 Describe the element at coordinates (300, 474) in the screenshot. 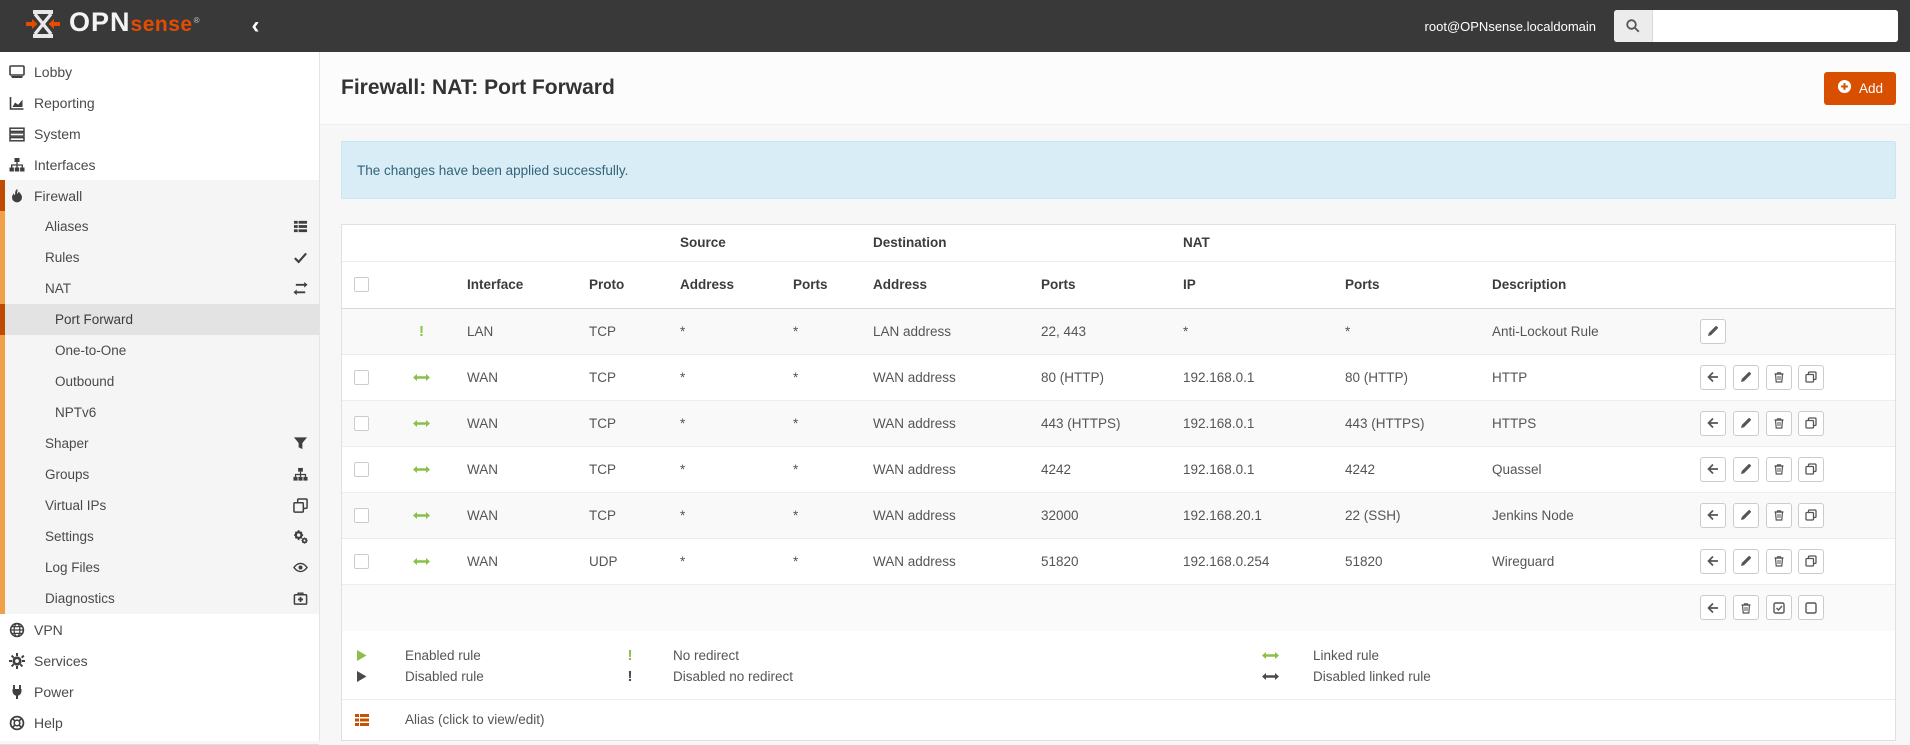

I see `sitemap-icon` at that location.